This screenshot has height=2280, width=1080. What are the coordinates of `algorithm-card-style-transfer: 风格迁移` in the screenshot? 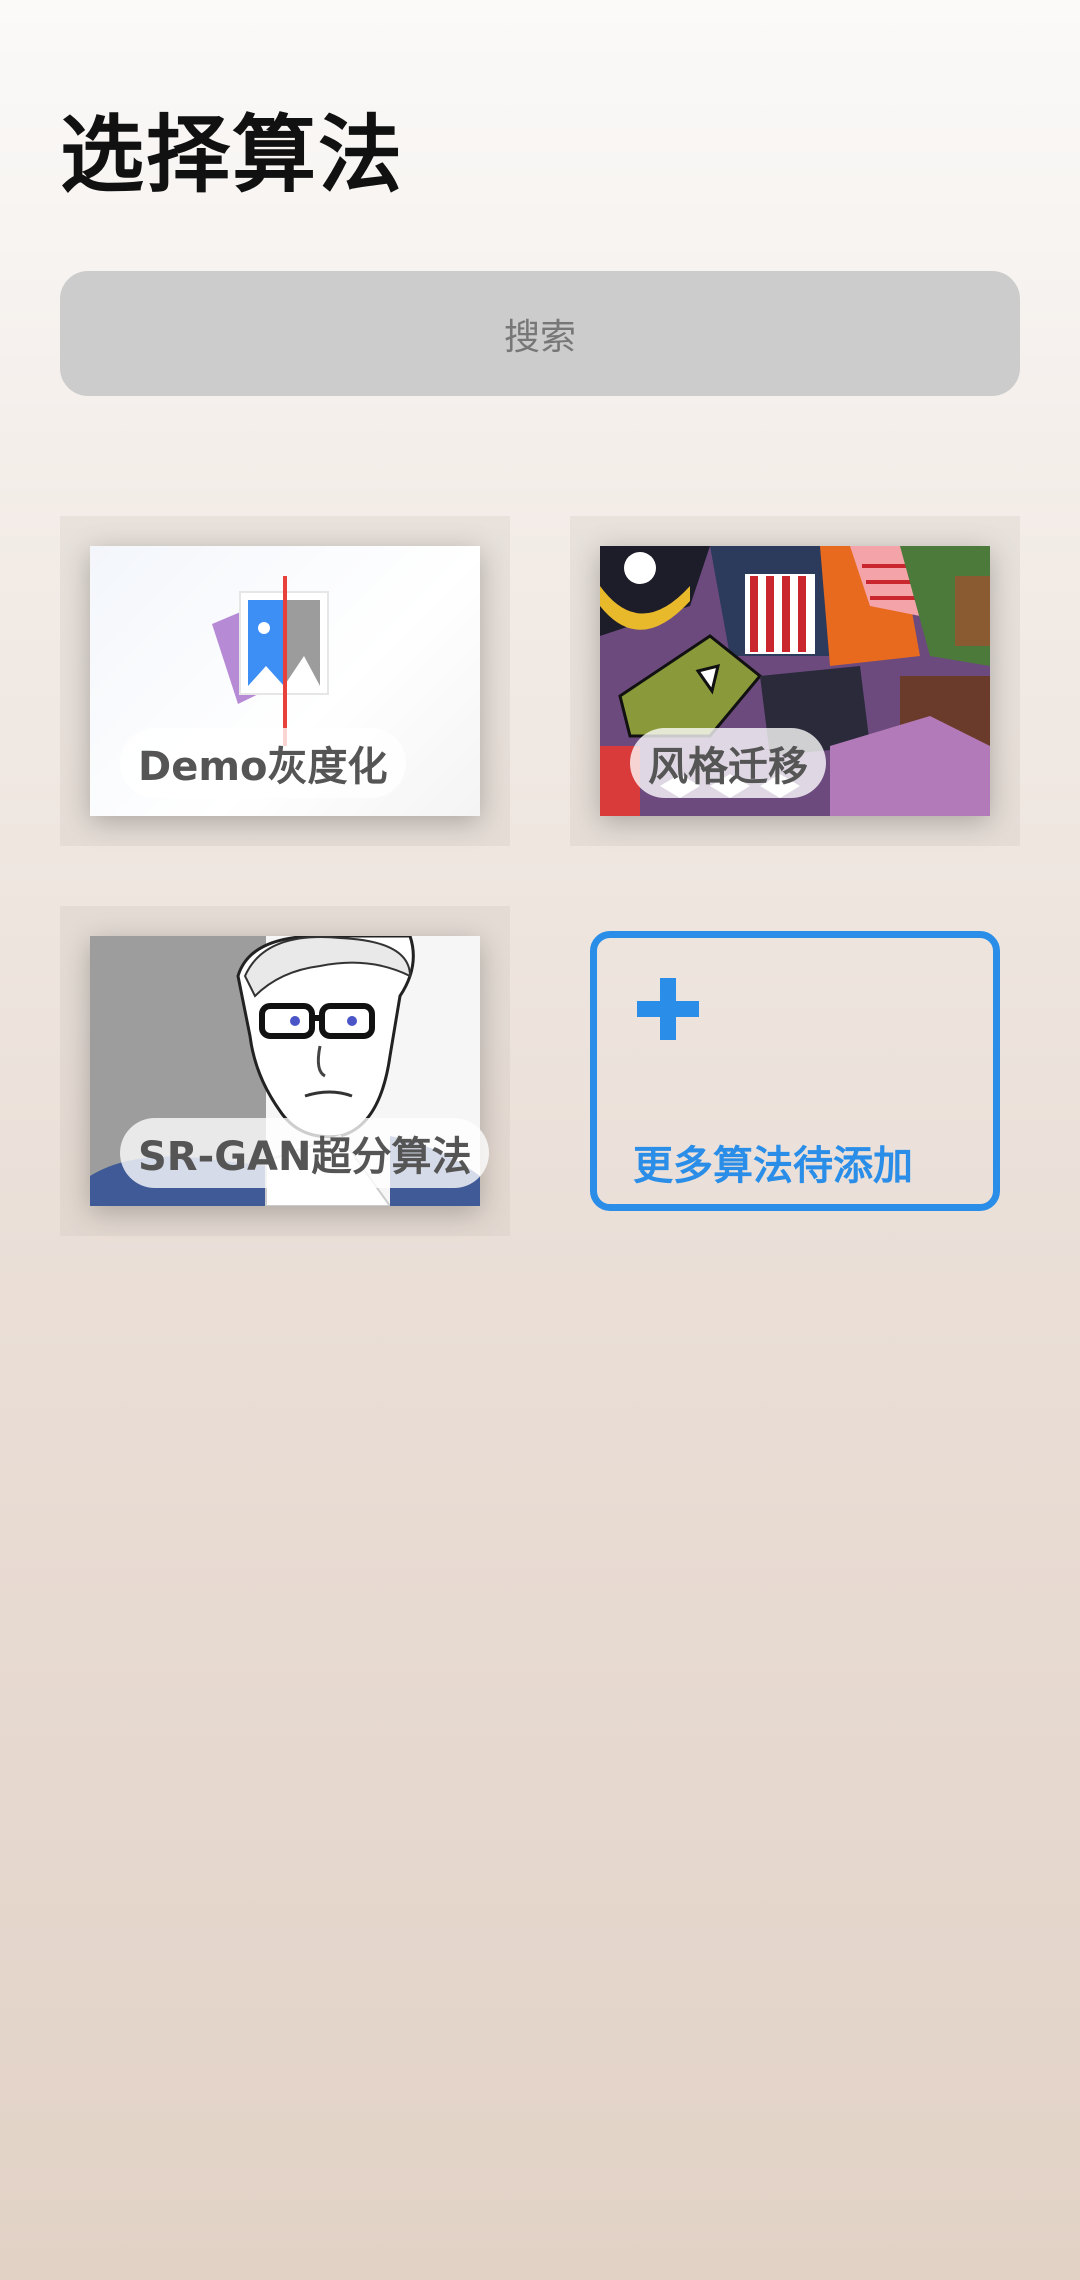 It's located at (795, 681).